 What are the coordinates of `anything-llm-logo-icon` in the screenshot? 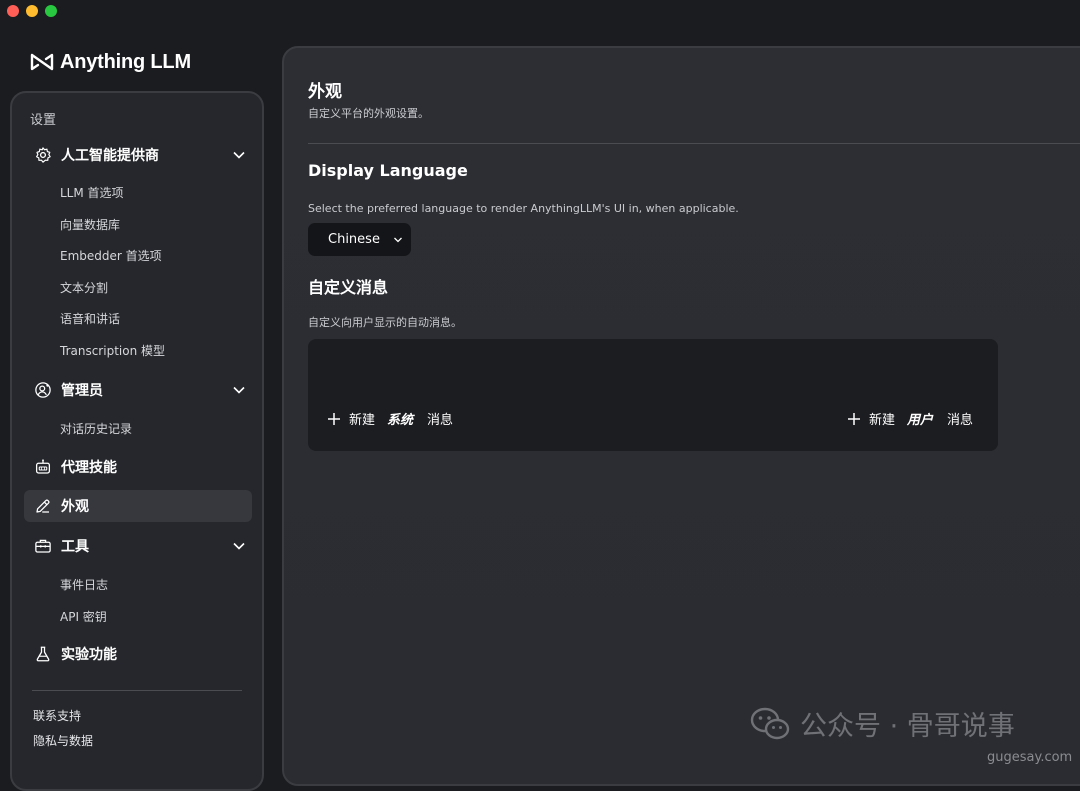 It's located at (42, 62).